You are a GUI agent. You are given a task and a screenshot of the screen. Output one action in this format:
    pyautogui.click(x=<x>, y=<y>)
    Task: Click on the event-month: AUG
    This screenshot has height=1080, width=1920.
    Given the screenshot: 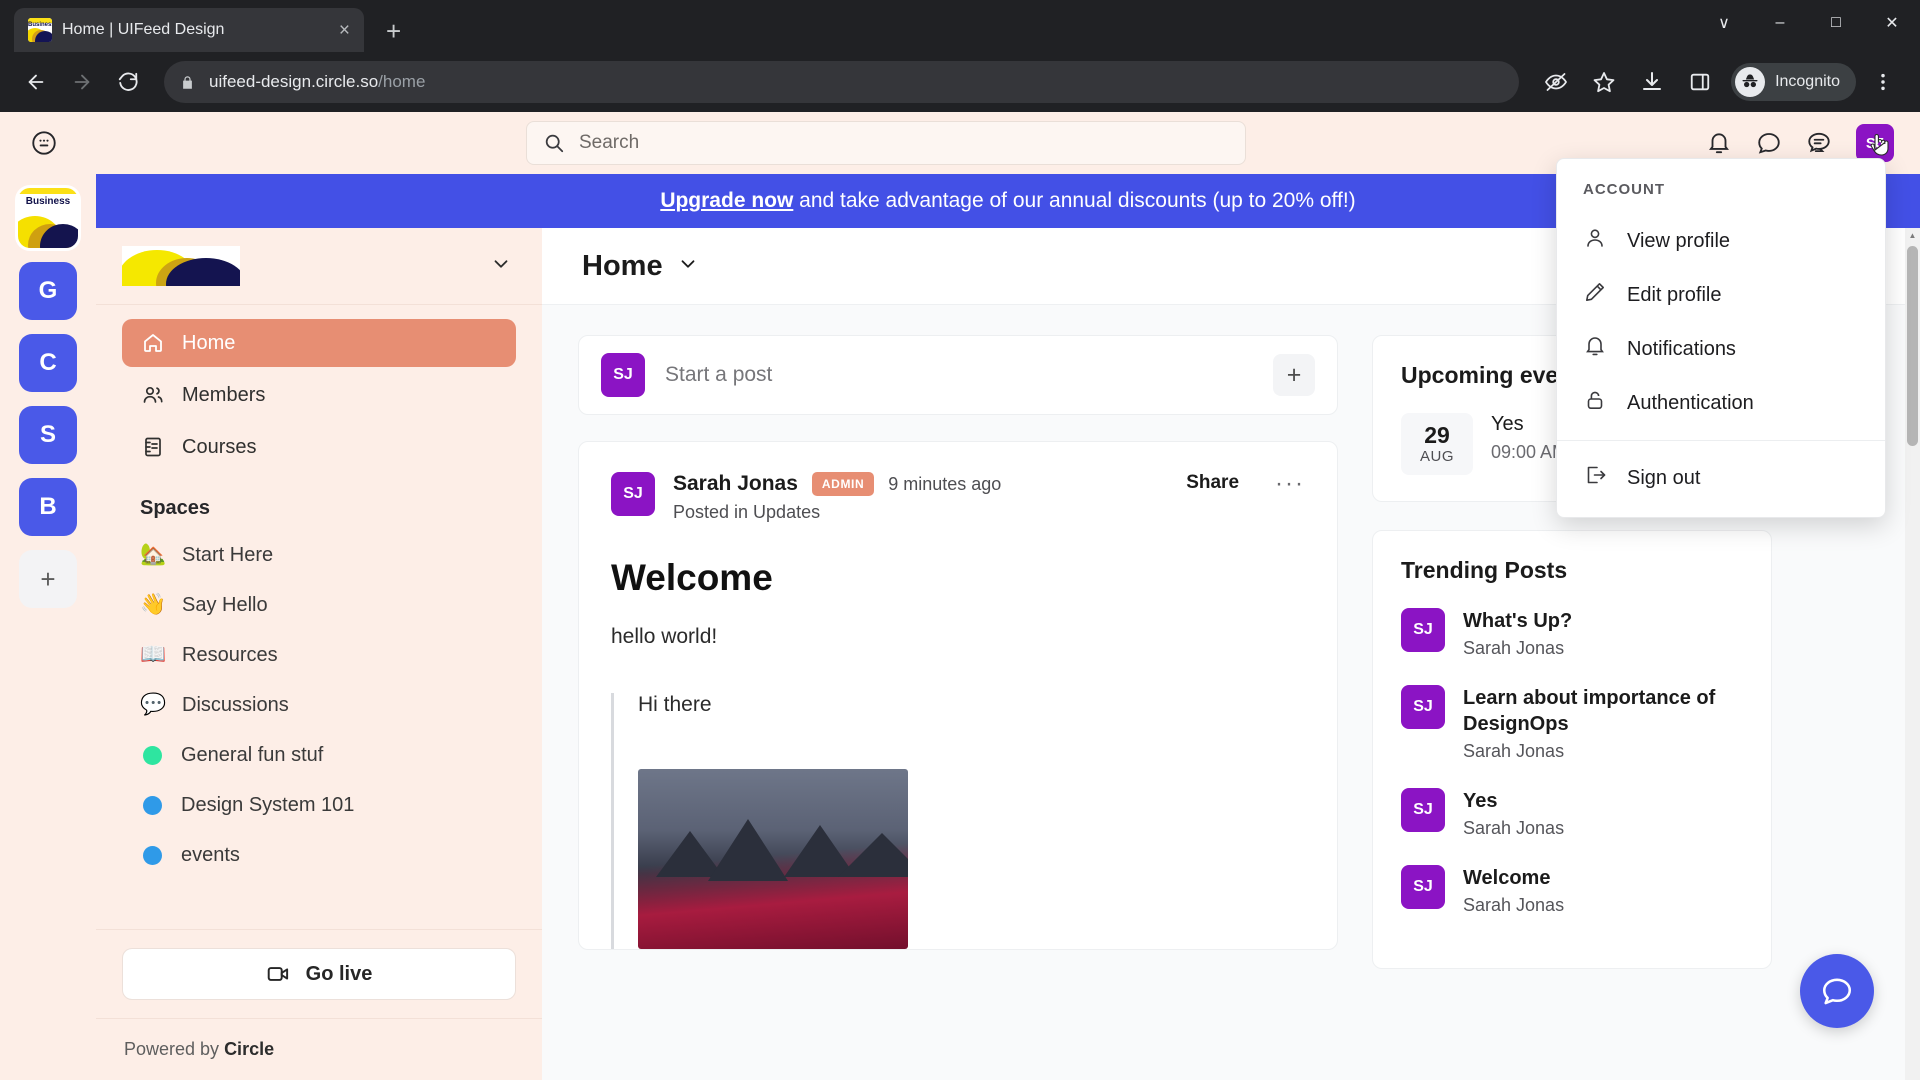 What is the action you would take?
    pyautogui.click(x=1436, y=457)
    